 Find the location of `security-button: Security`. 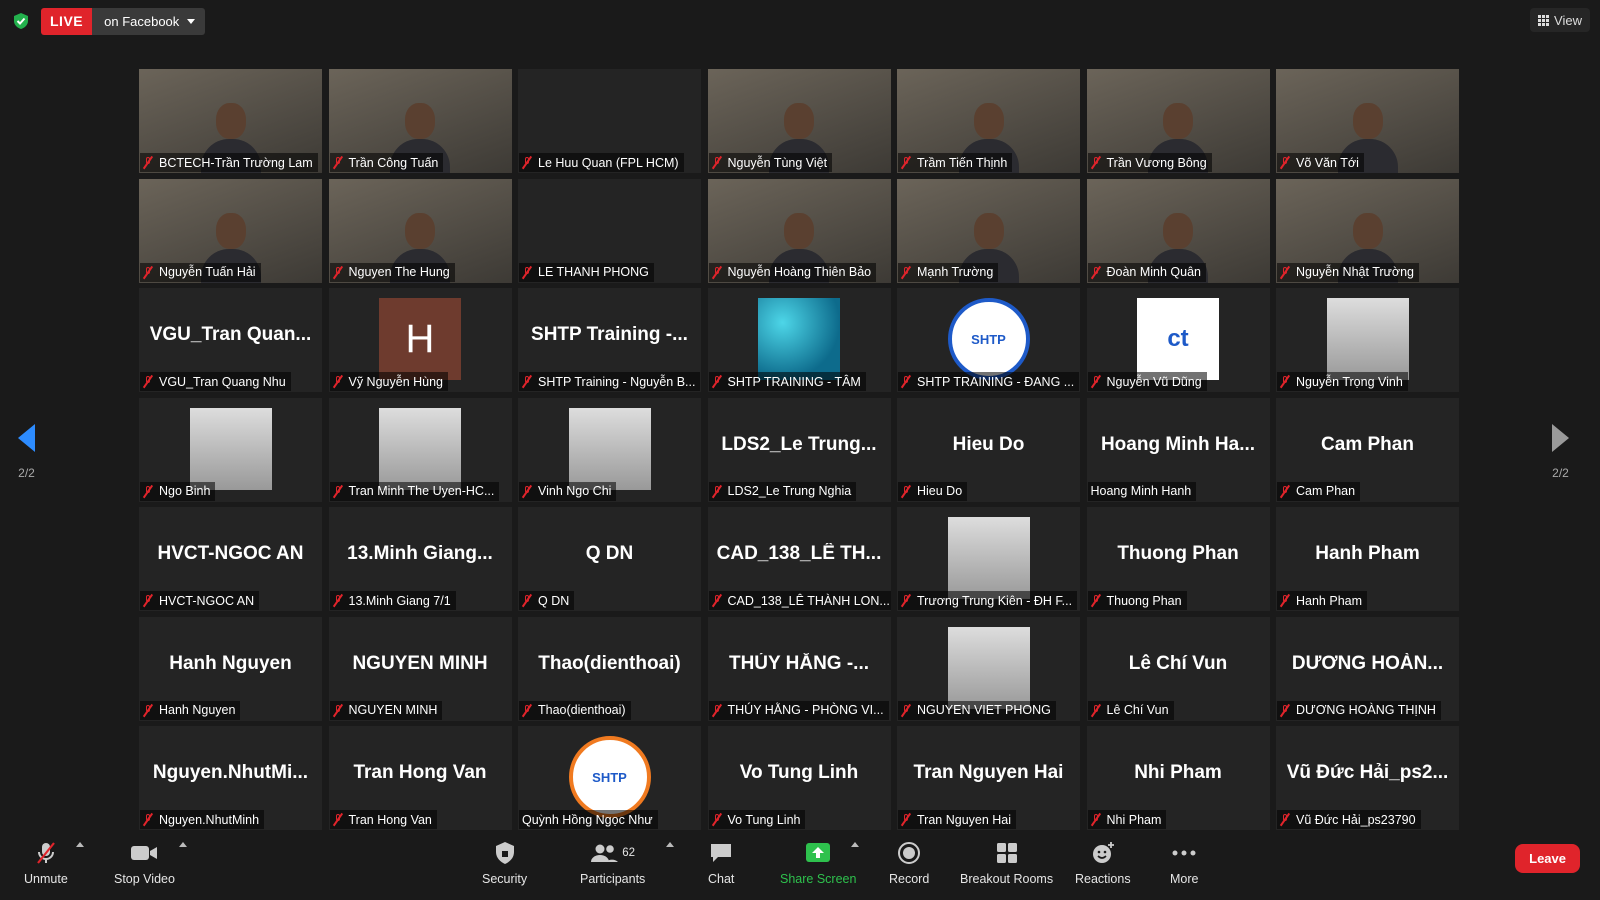

security-button: Security is located at coordinates (504, 863).